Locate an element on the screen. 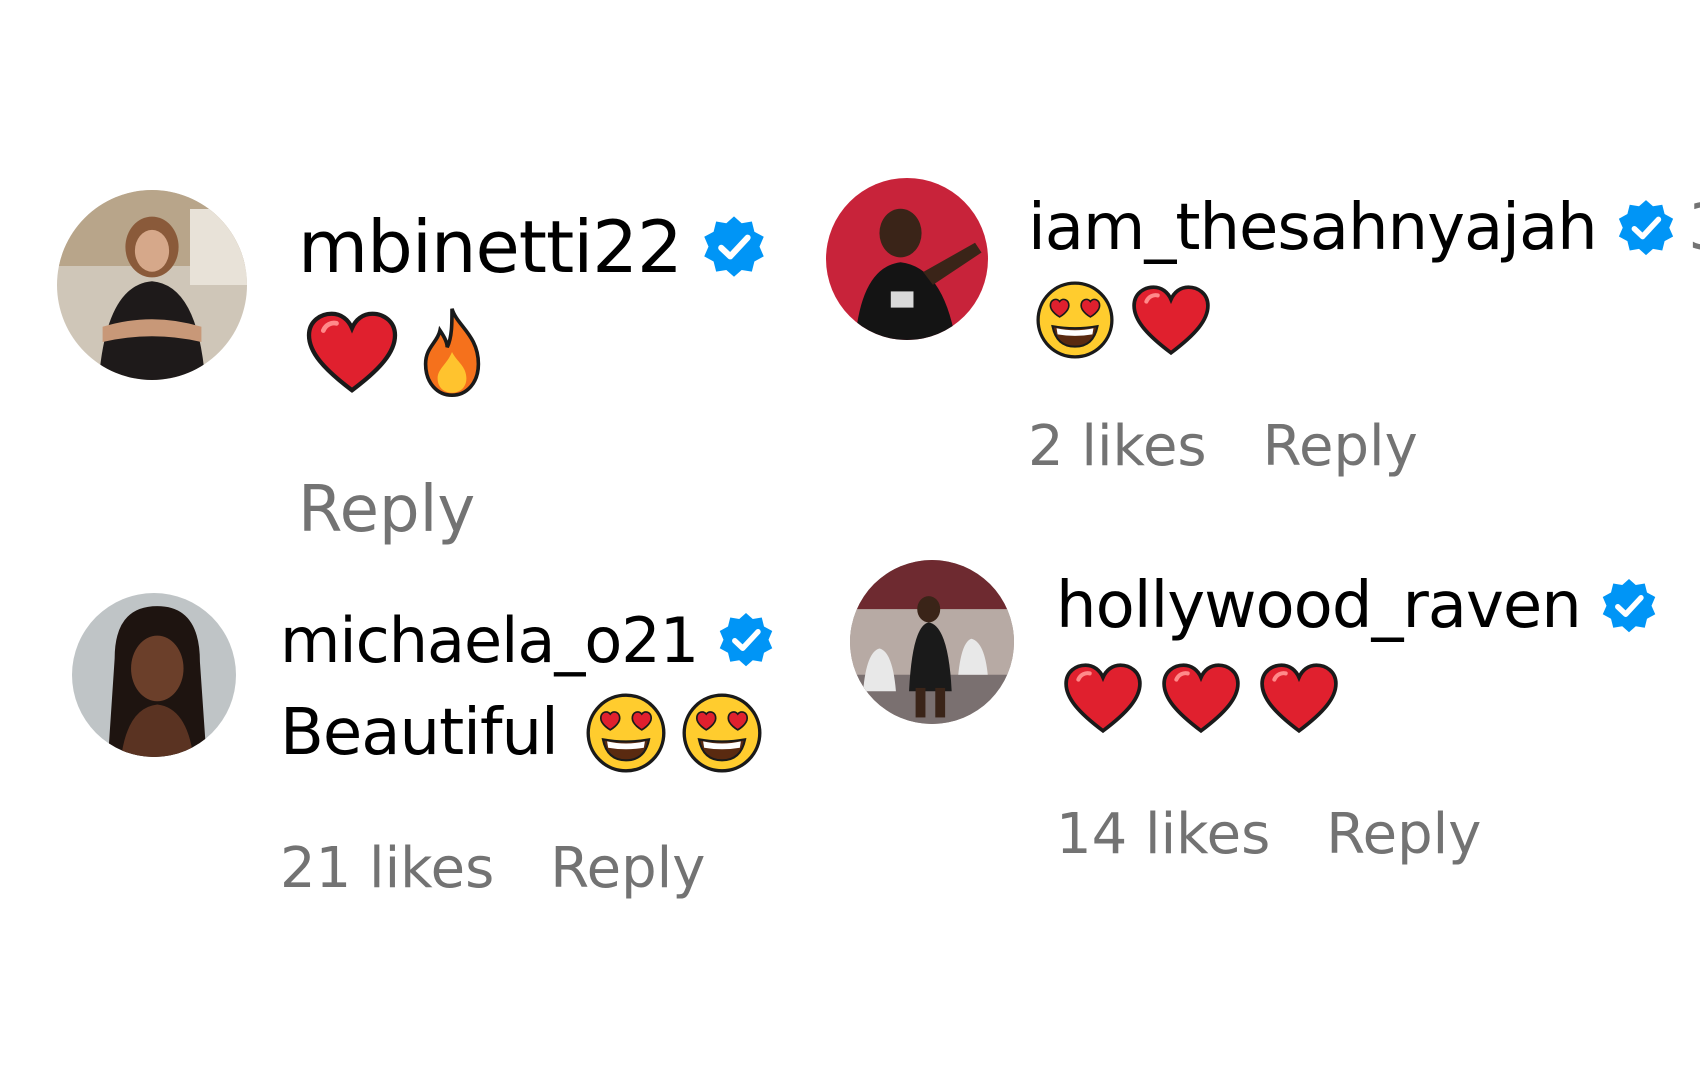 The width and height of the screenshot is (1700, 1080). likes-count: 14 likes is located at coordinates (1163, 834).